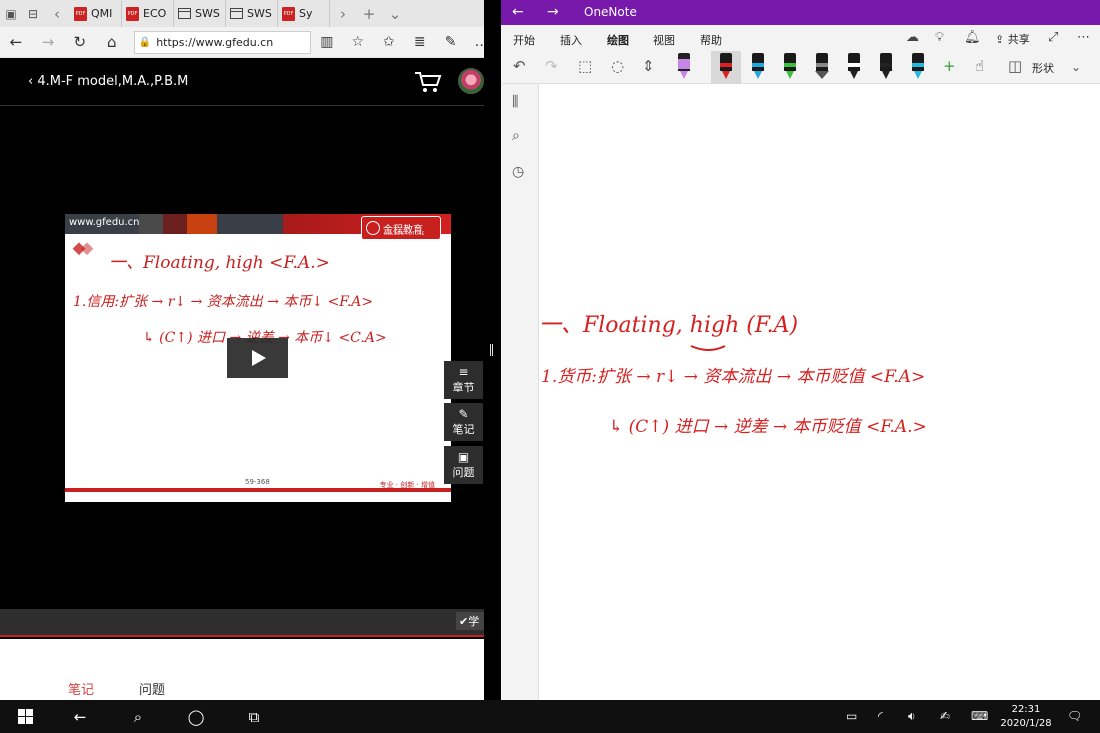  I want to click on browser-tab: PDF ECO, so click(148, 13).